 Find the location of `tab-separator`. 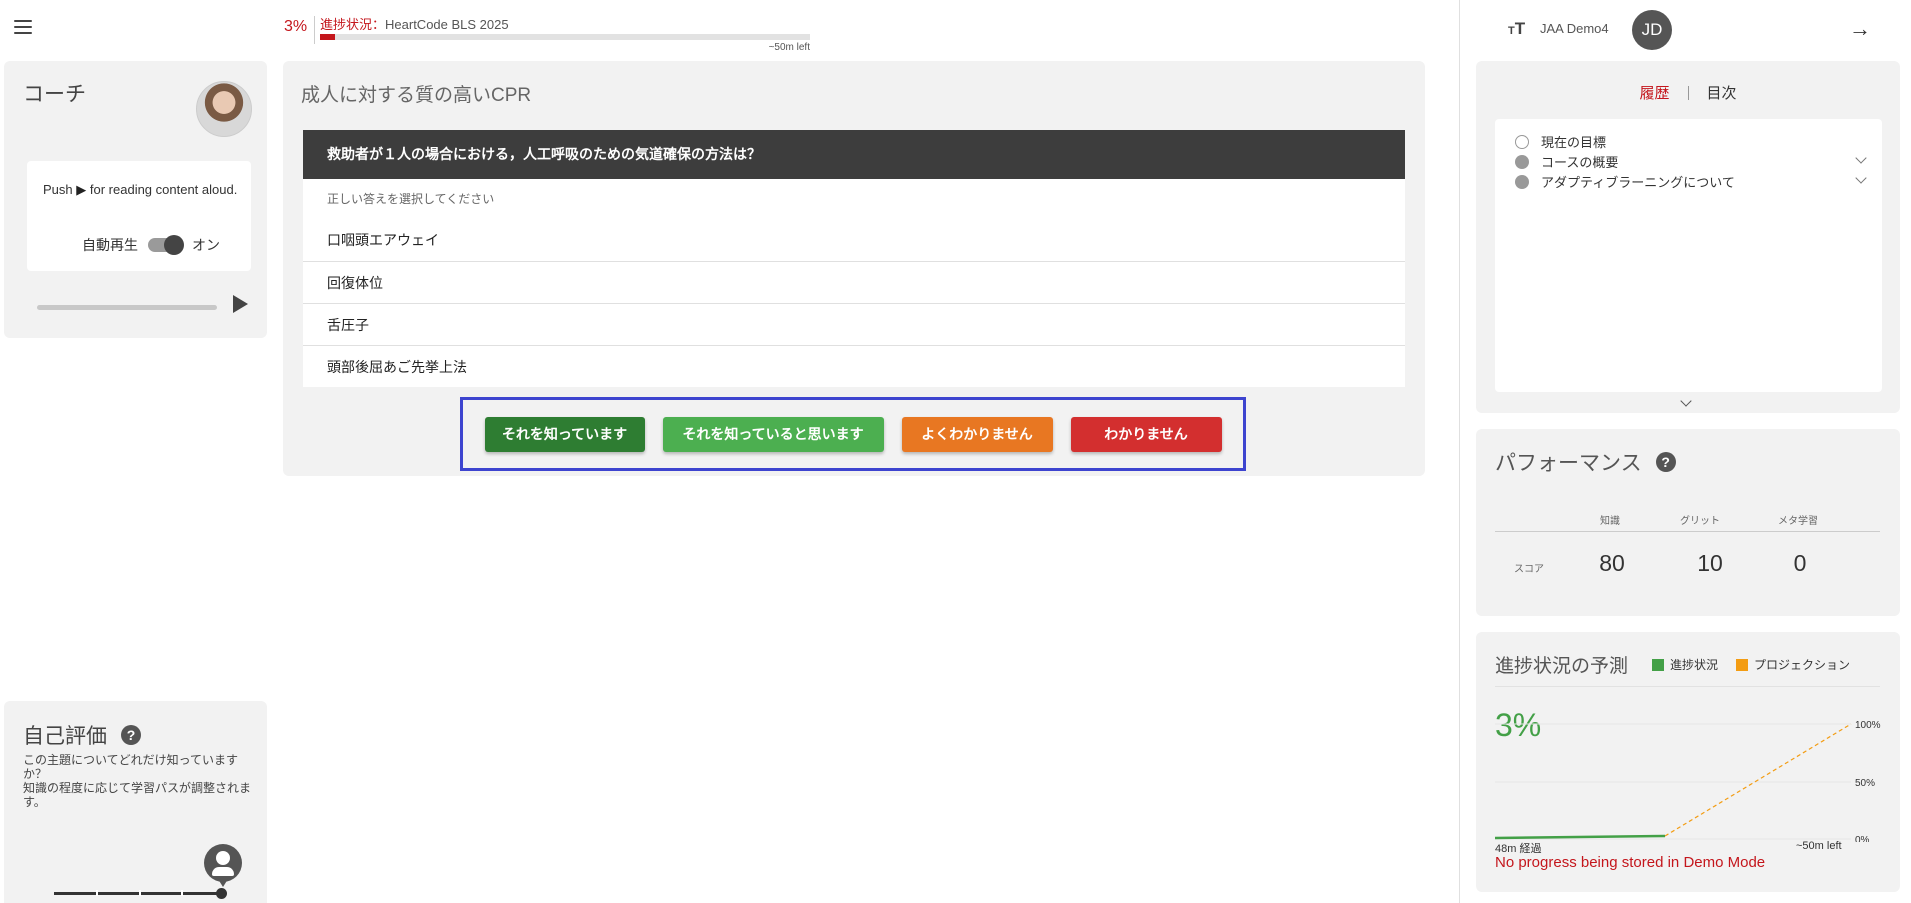

tab-separator is located at coordinates (1688, 92).